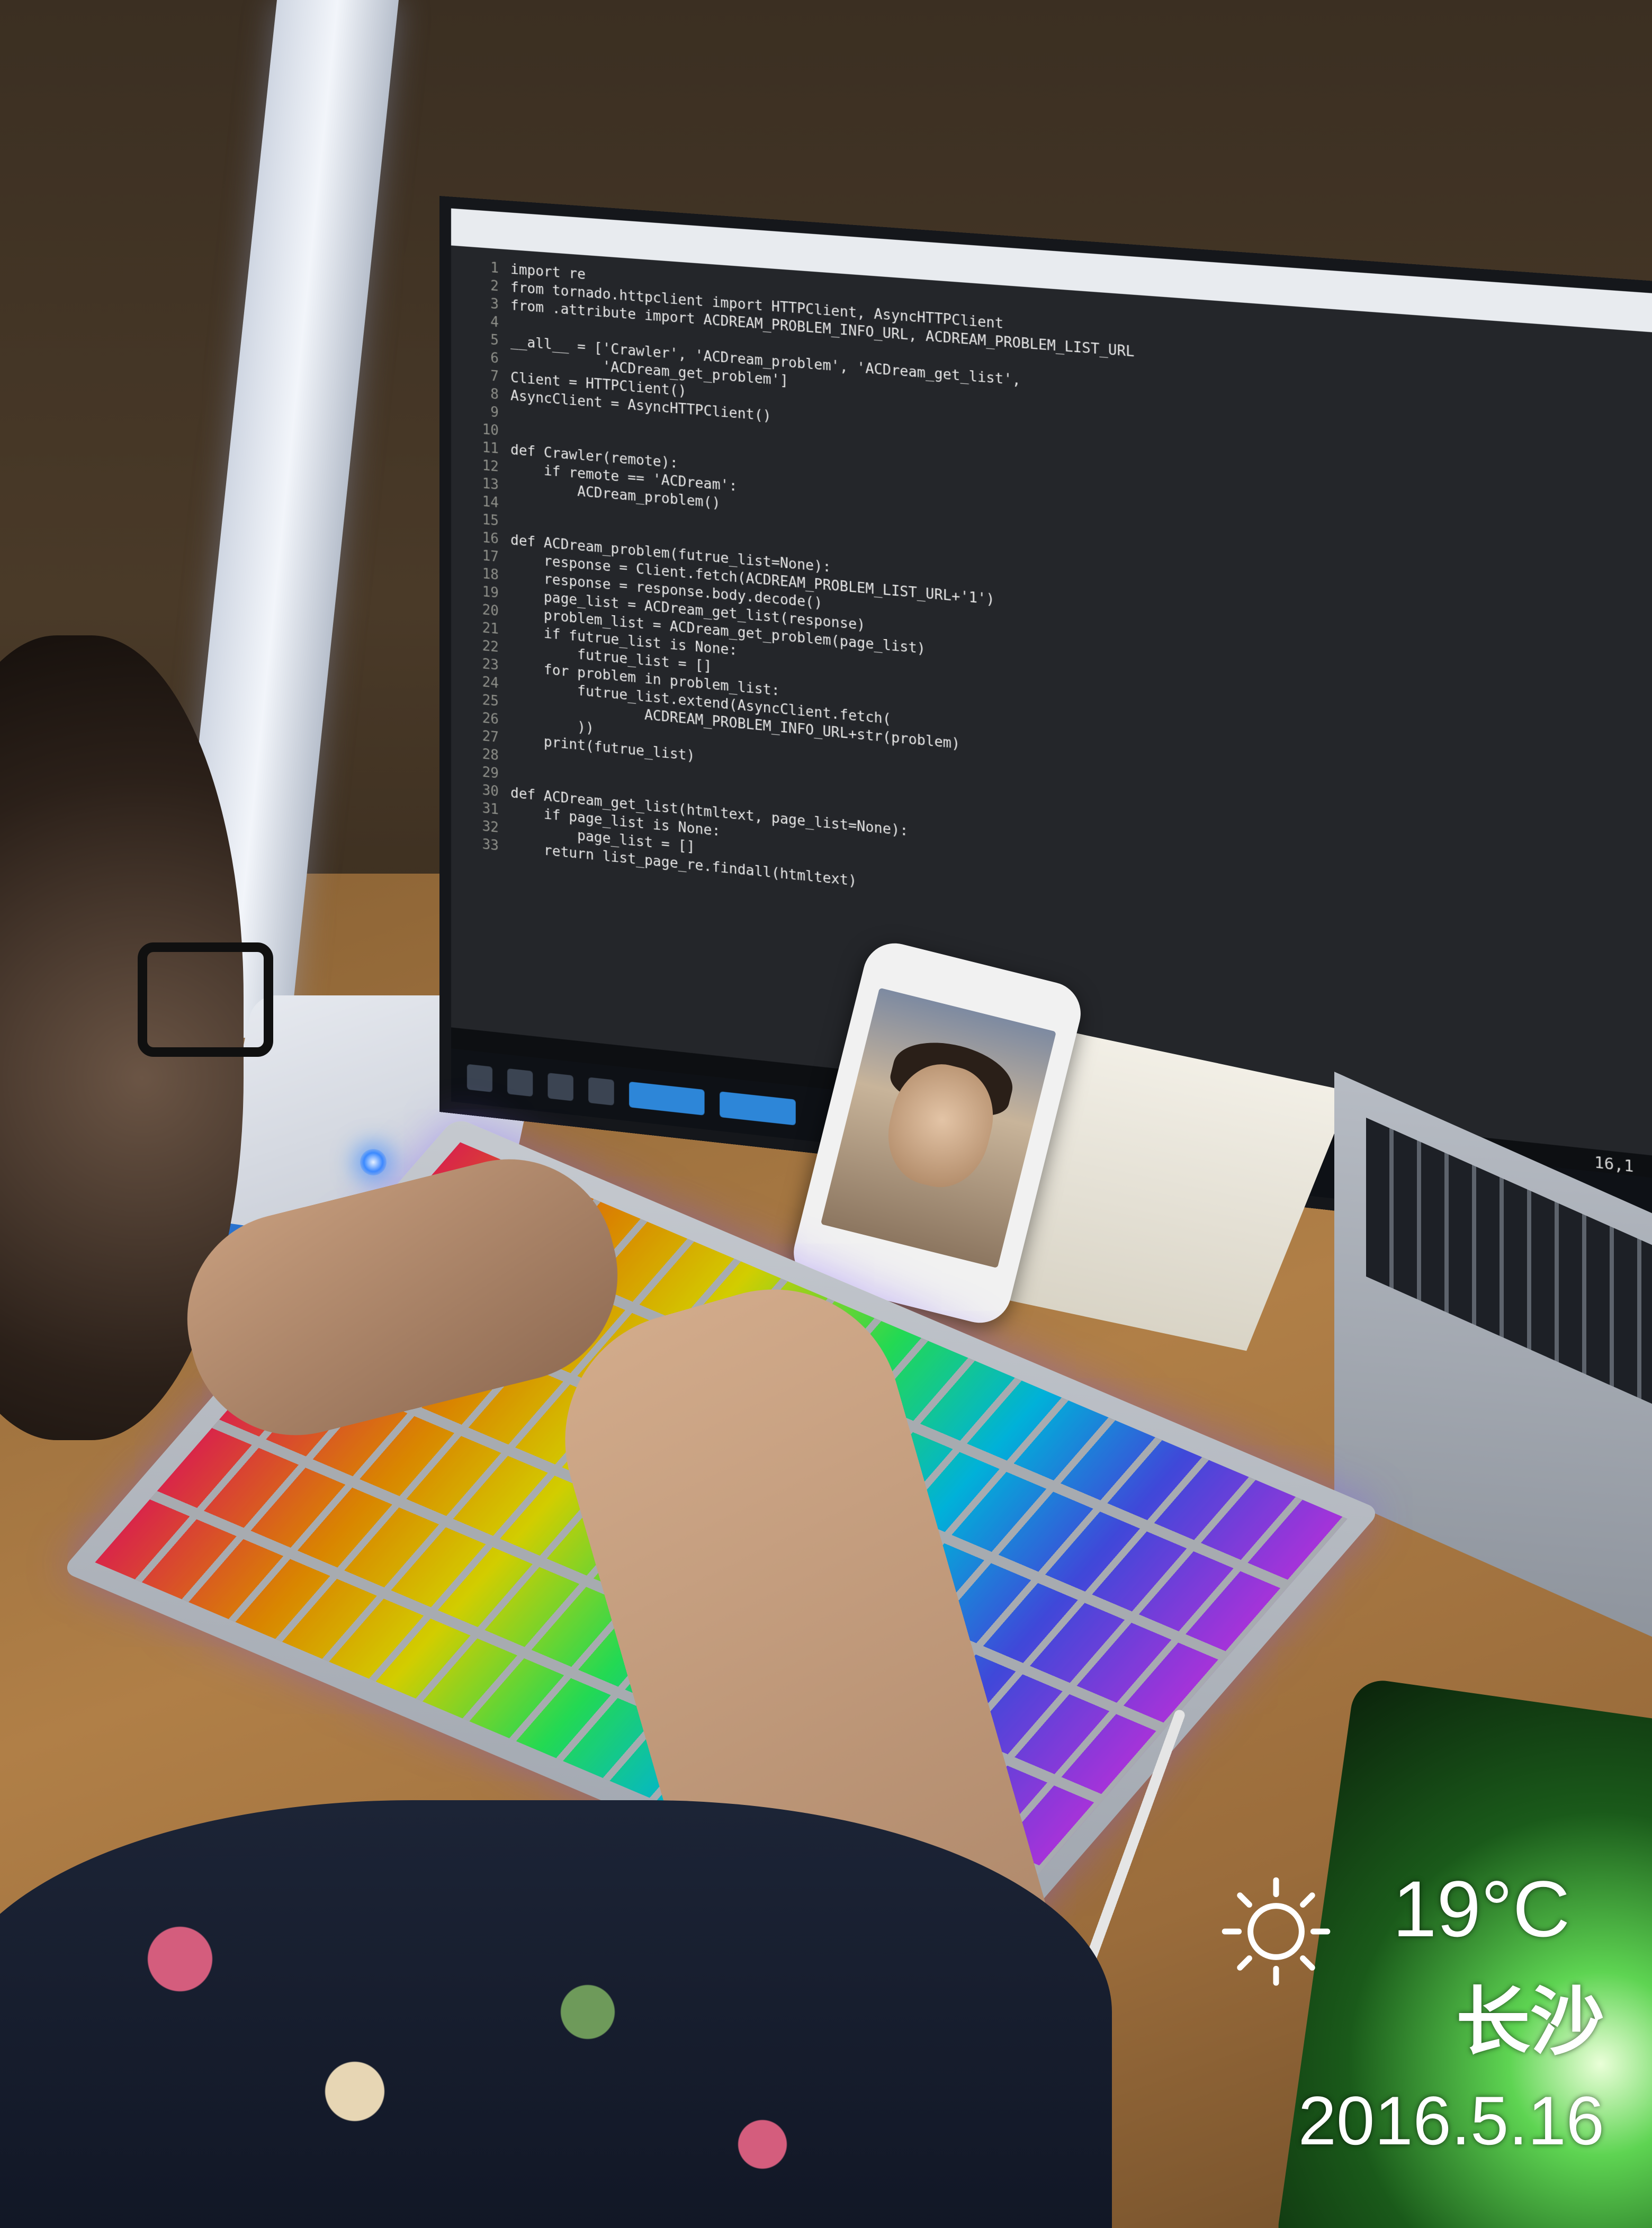 This screenshot has width=1652, height=2228. What do you see at coordinates (490, 610) in the screenshot?
I see `line-number: 20` at bounding box center [490, 610].